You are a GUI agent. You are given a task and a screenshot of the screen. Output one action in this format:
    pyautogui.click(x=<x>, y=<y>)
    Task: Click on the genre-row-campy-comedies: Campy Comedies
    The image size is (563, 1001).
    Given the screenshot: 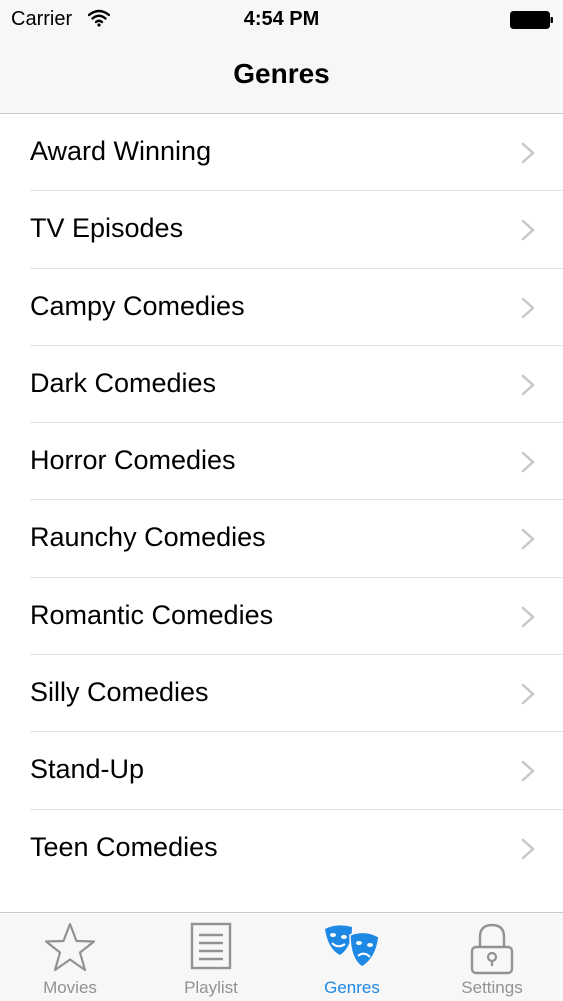 What is the action you would take?
    pyautogui.click(x=281, y=307)
    